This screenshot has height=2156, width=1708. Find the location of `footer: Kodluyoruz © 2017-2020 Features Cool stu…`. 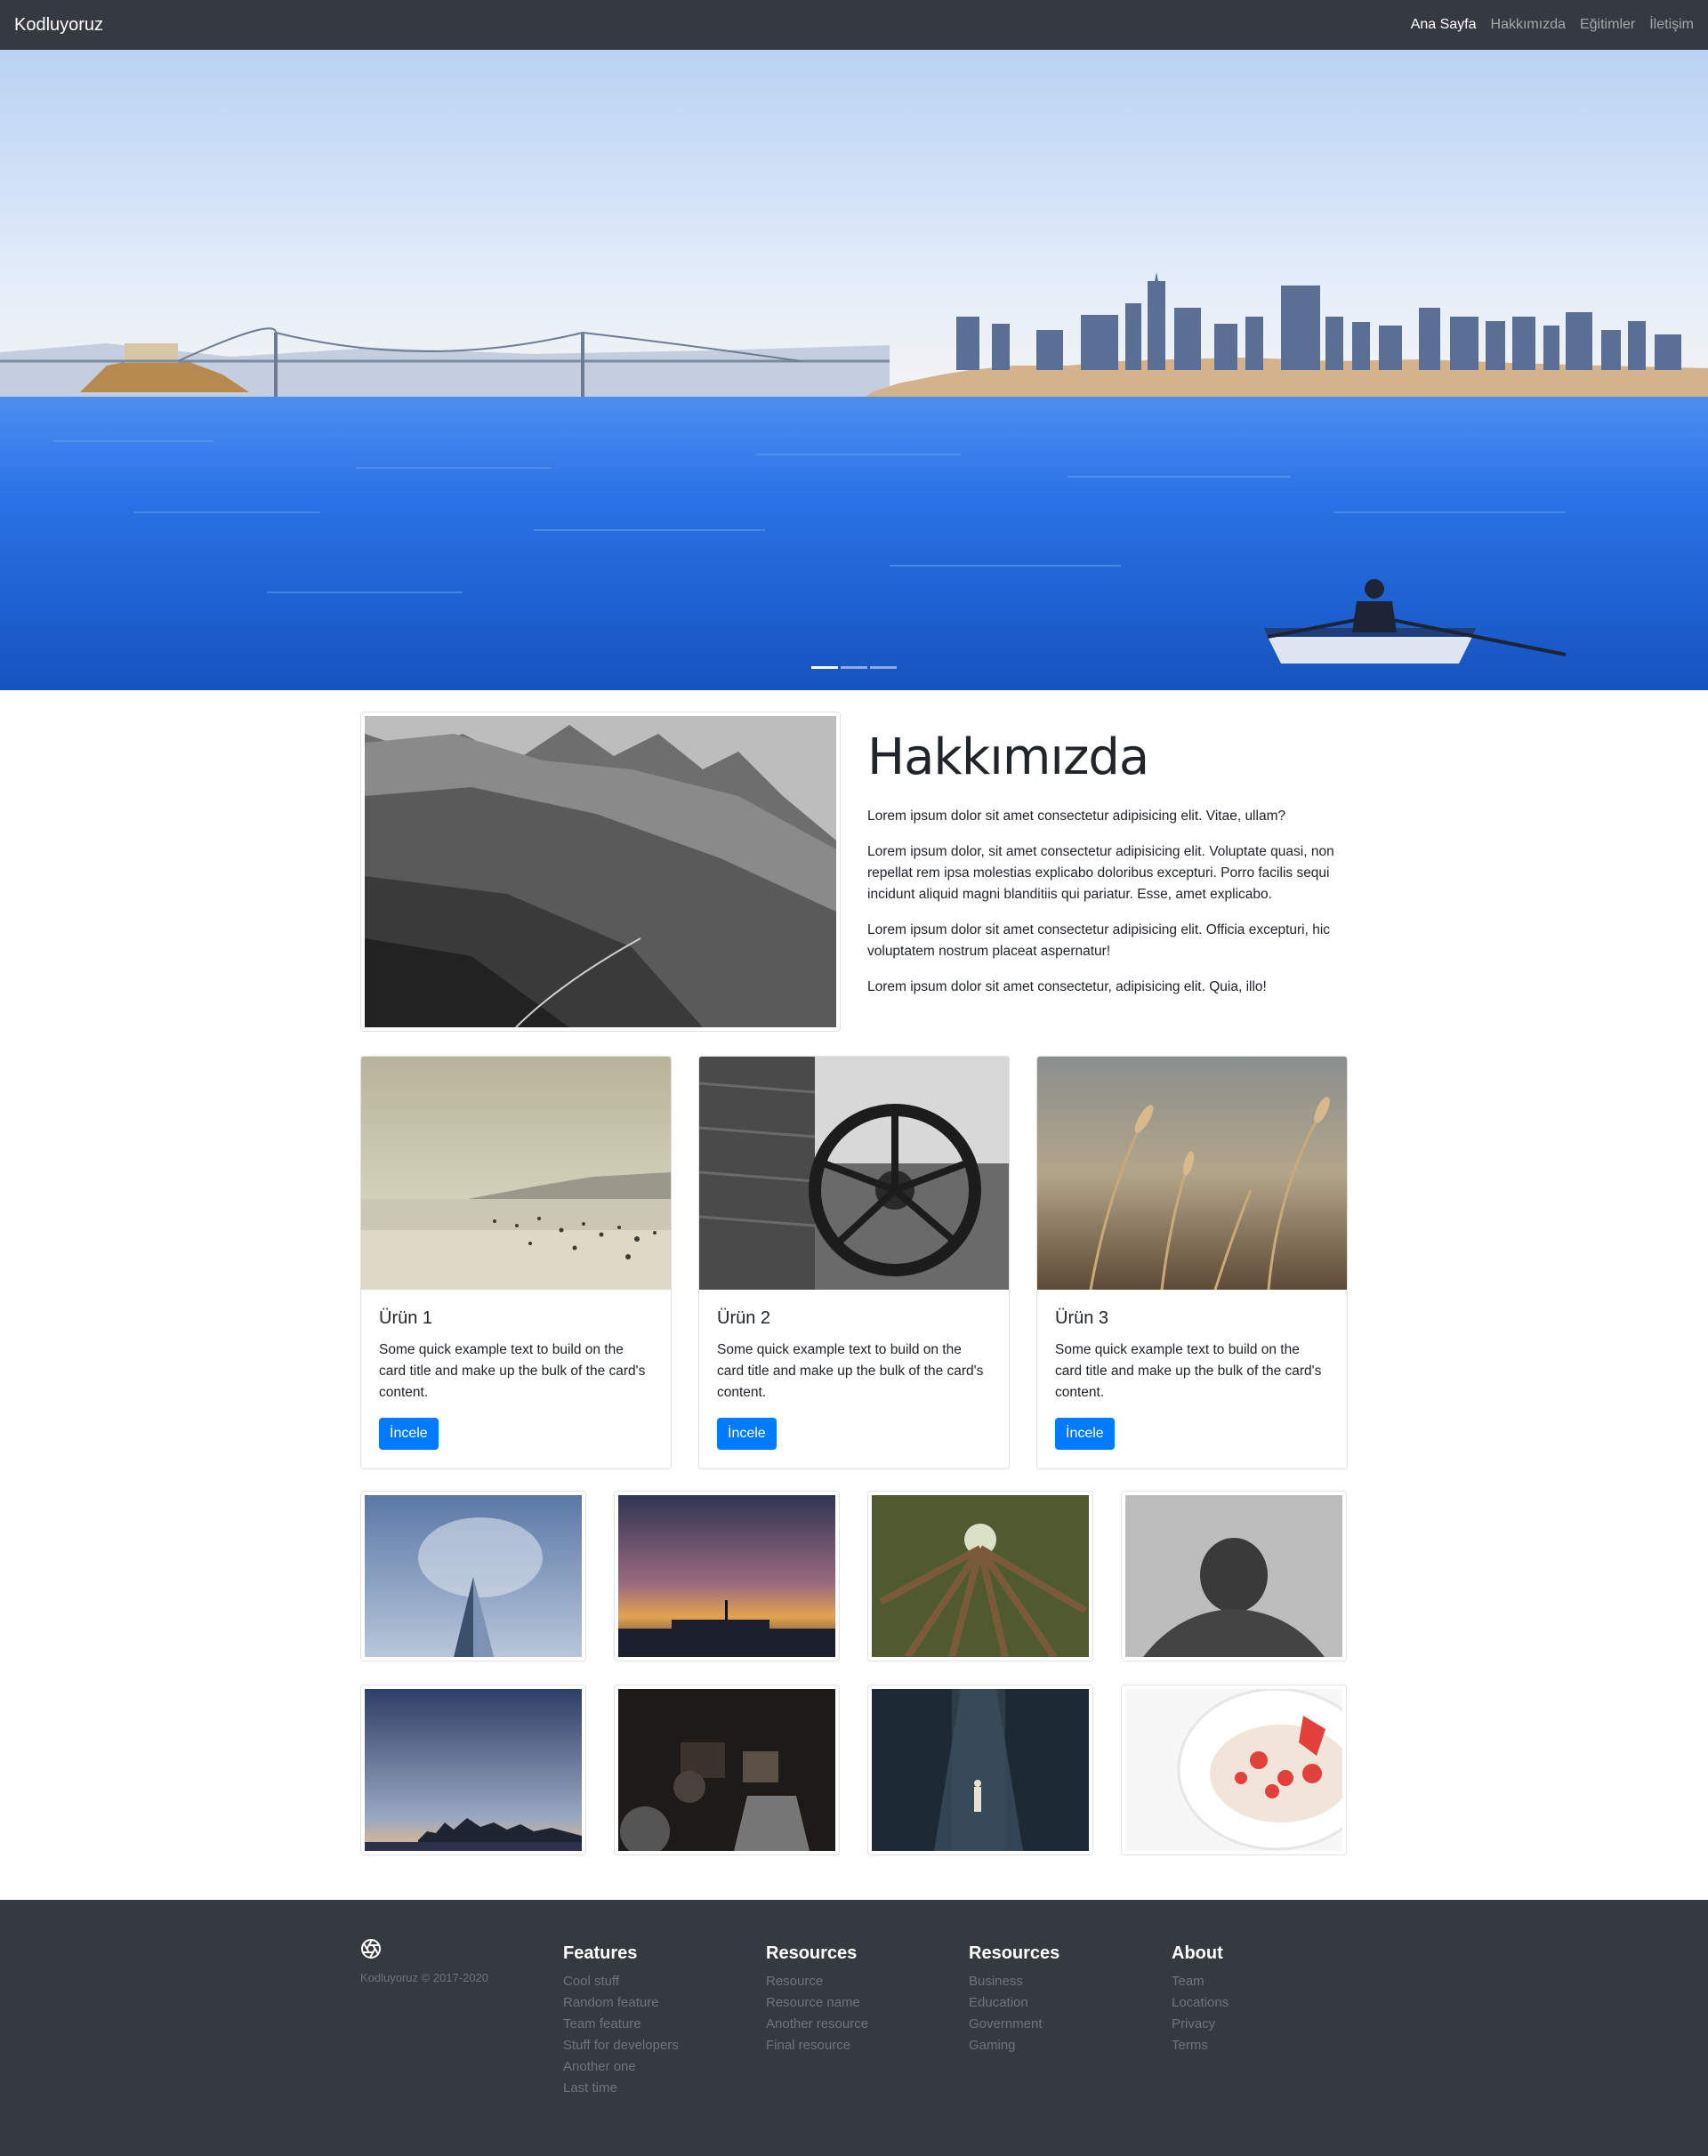

footer: Kodluyoruz © 2017-2020 Features Cool stu… is located at coordinates (854, 2028).